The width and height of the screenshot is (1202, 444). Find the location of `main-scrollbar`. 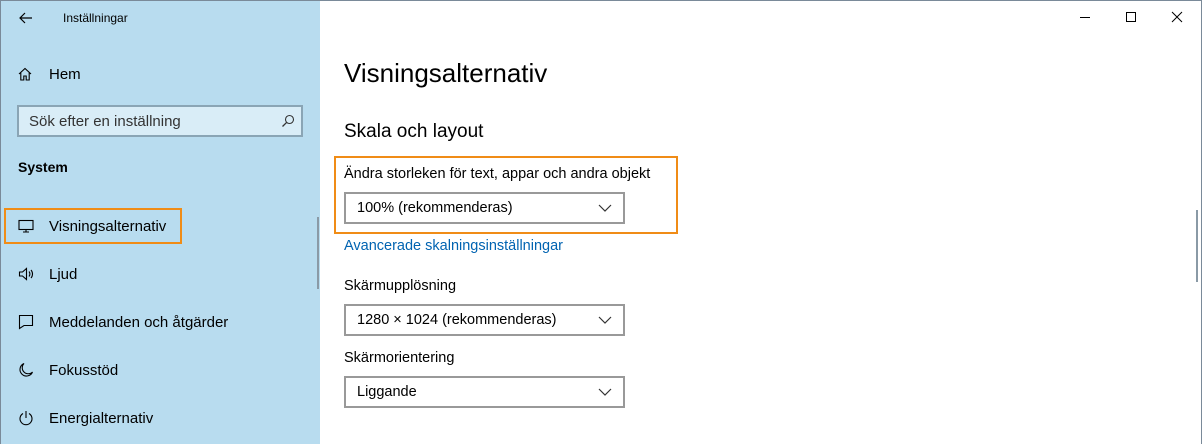

main-scrollbar is located at coordinates (1197, 246).